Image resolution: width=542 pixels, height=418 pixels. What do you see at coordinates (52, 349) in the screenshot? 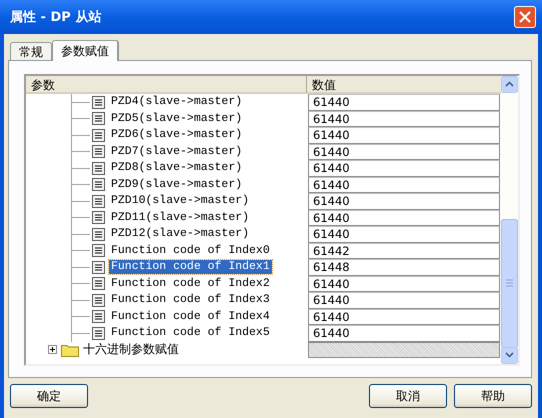
I see `expand-icon` at bounding box center [52, 349].